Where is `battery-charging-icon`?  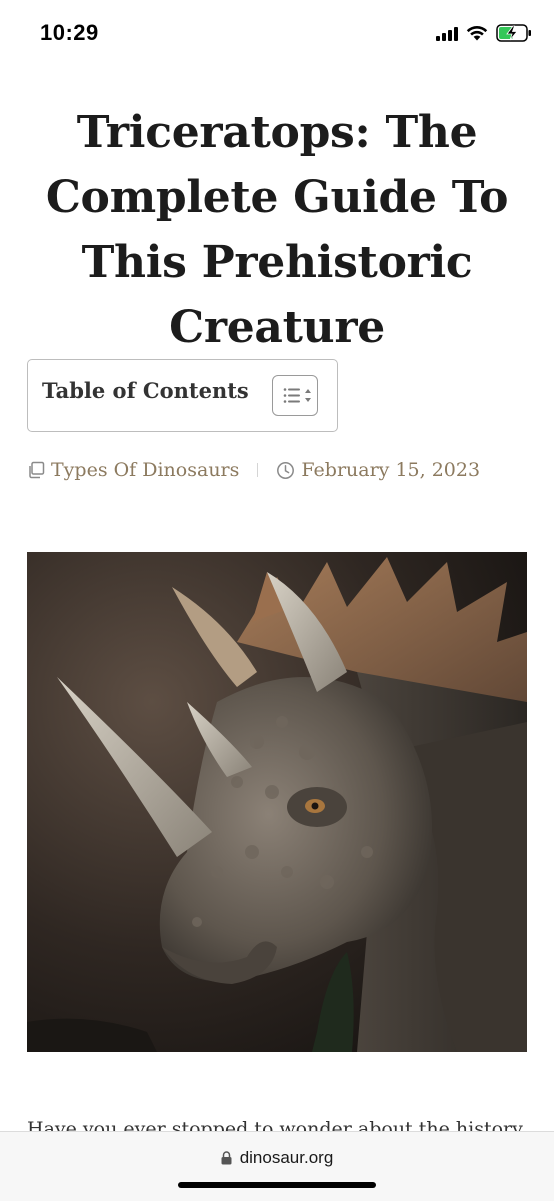
battery-charging-icon is located at coordinates (513, 33).